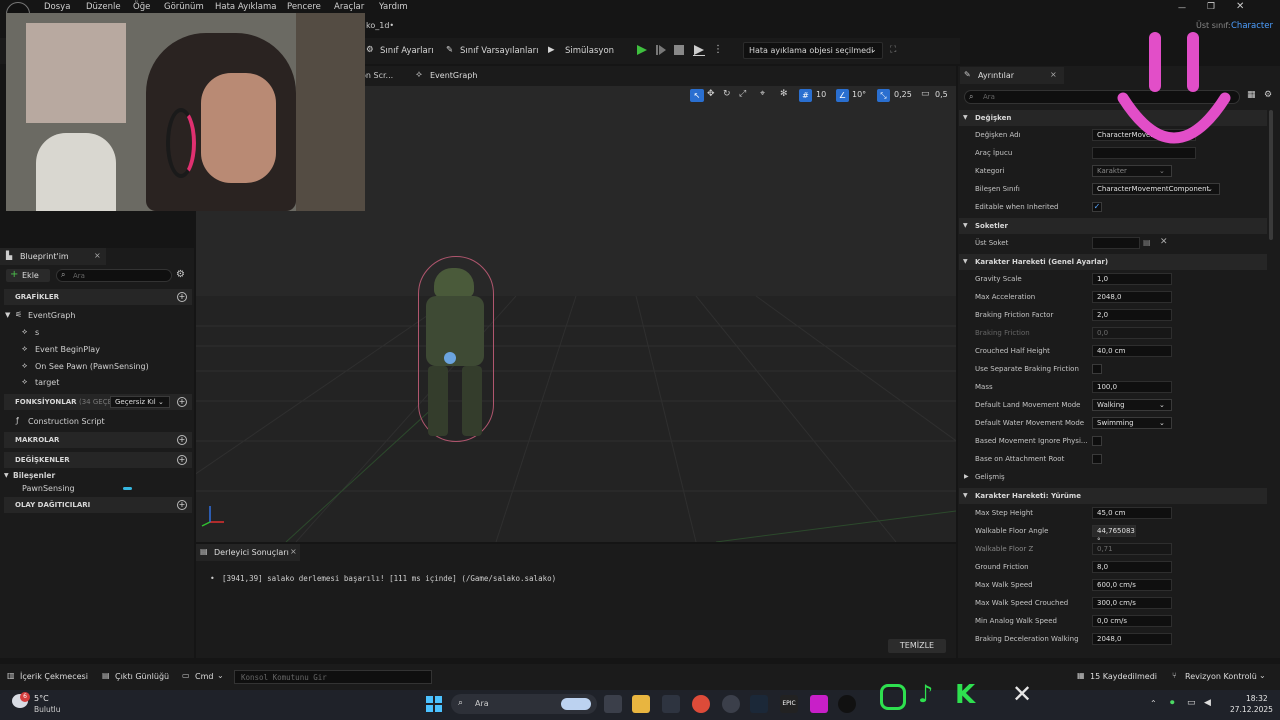  What do you see at coordinates (1097, 369) in the screenshot?
I see `separate-braking-checkbox` at bounding box center [1097, 369].